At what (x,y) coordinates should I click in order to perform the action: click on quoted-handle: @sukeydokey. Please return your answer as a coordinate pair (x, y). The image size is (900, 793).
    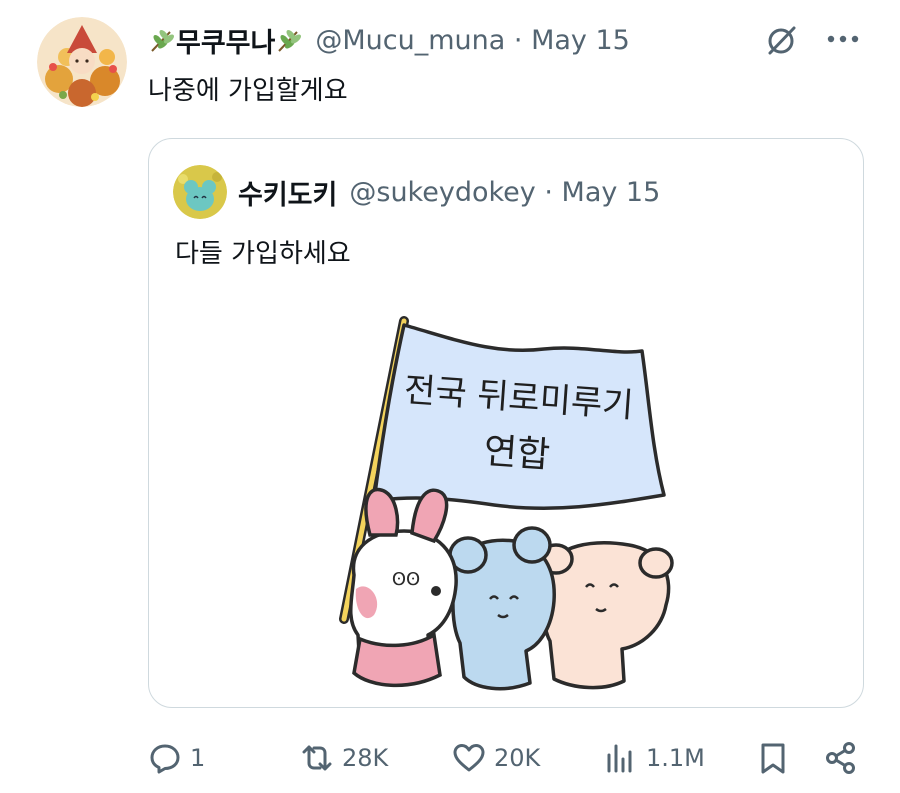
    Looking at the image, I should click on (442, 192).